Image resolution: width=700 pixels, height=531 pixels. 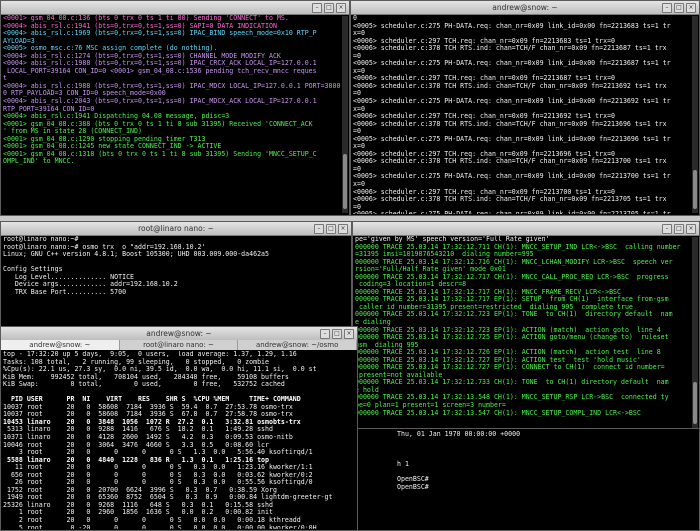 What do you see at coordinates (403, 464) in the screenshot?
I see `terminal-line: h 1` at bounding box center [403, 464].